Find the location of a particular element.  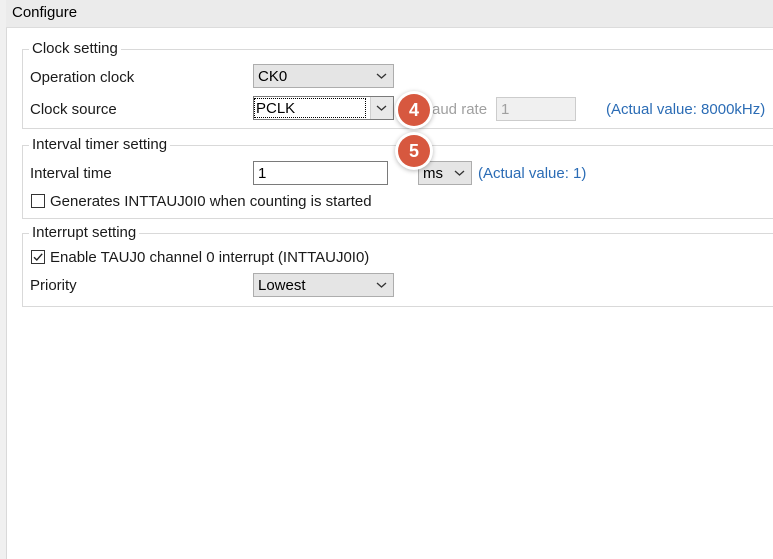

operation-clock-value: CK0 is located at coordinates (273, 76).